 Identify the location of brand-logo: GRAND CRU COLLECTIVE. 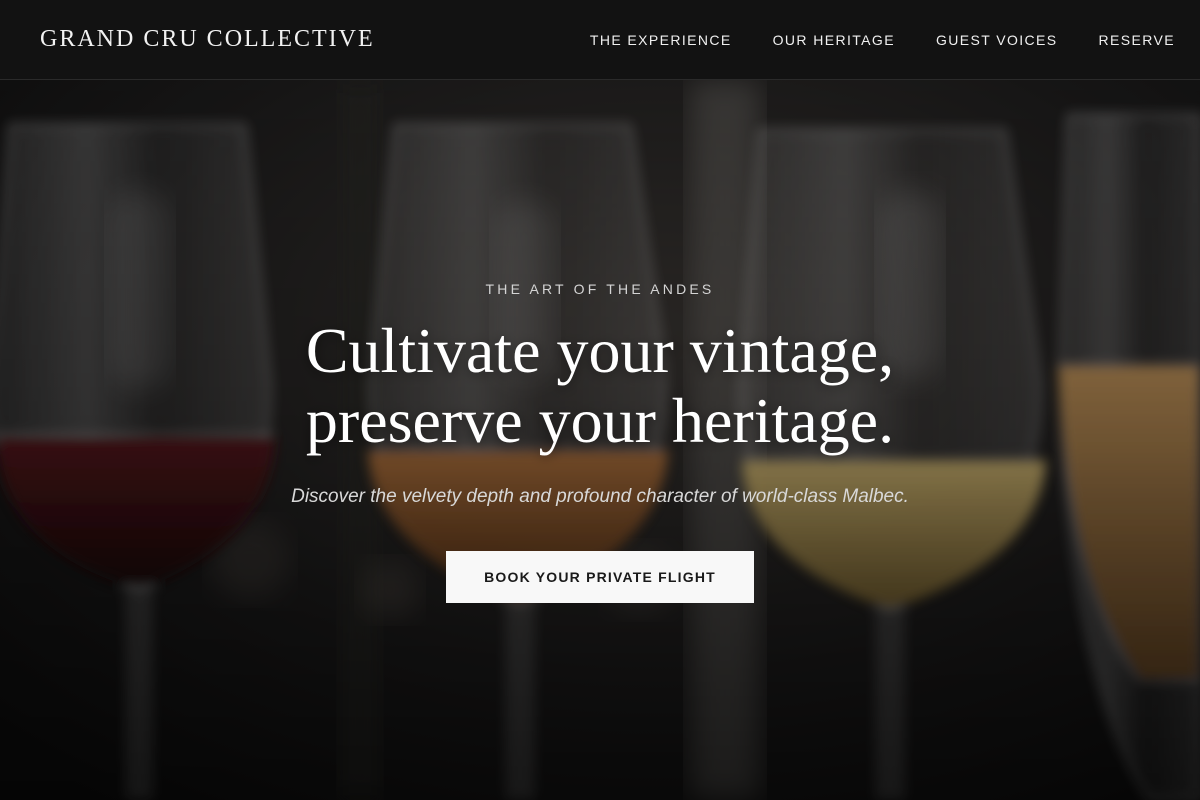
(207, 39).